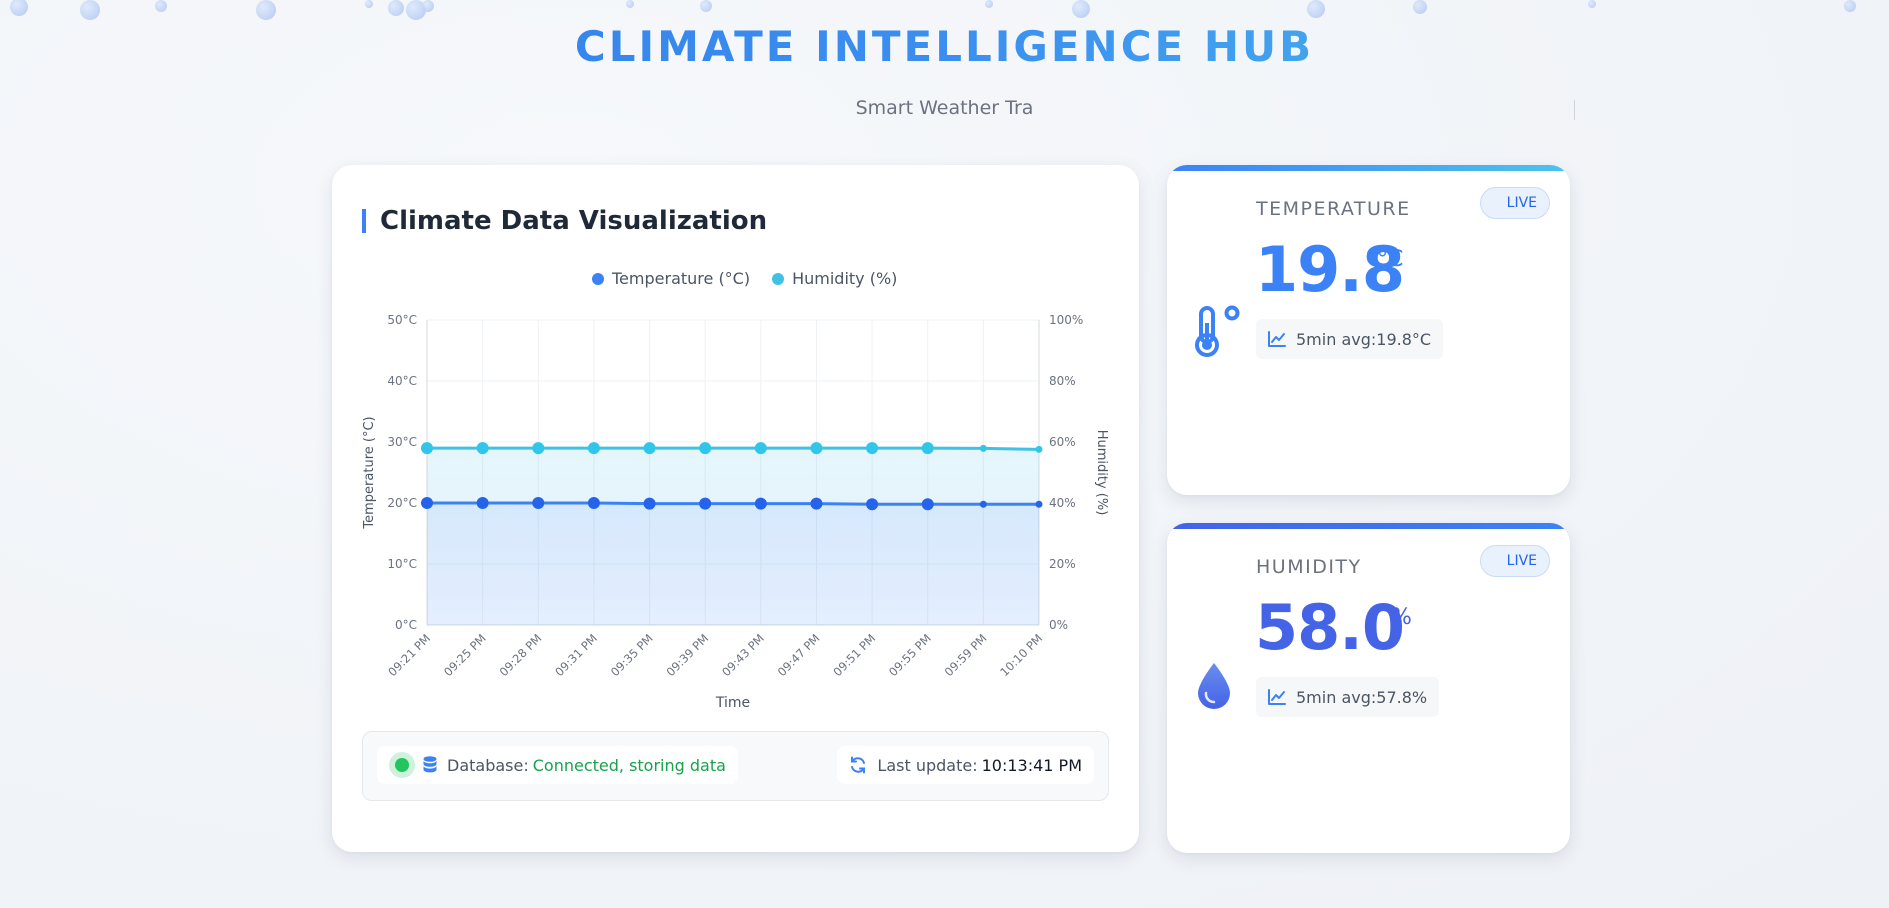  I want to click on y2-tick-label: 60%, so click(1062, 442).